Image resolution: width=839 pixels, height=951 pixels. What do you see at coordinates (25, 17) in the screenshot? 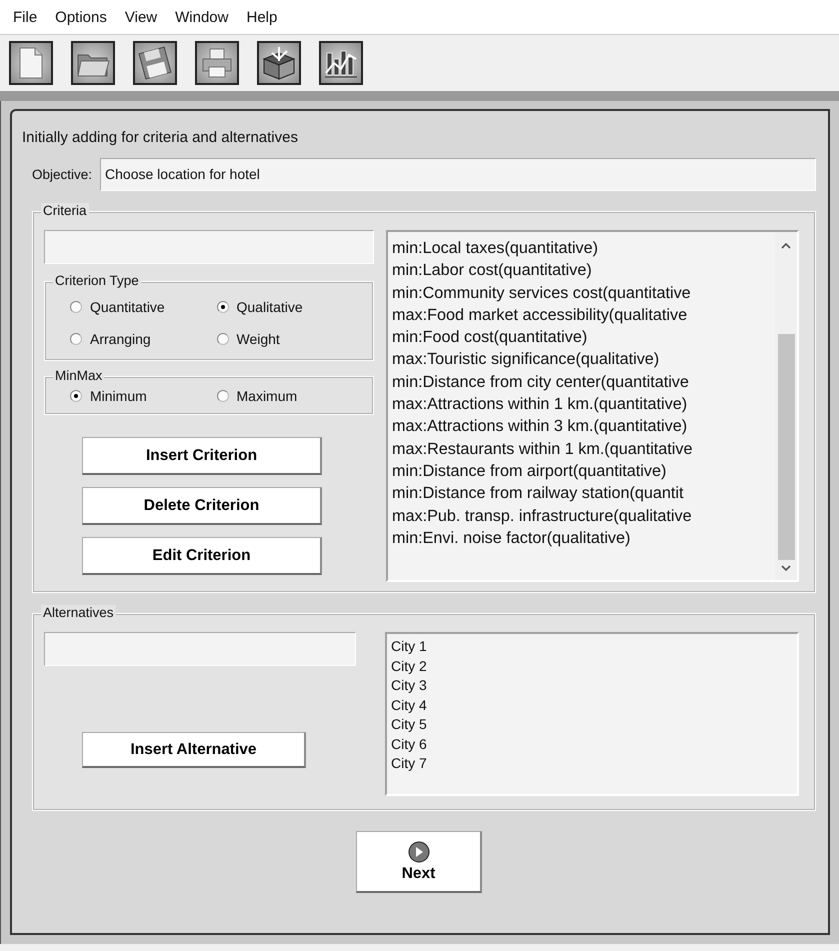
I see `menu-item: File` at bounding box center [25, 17].